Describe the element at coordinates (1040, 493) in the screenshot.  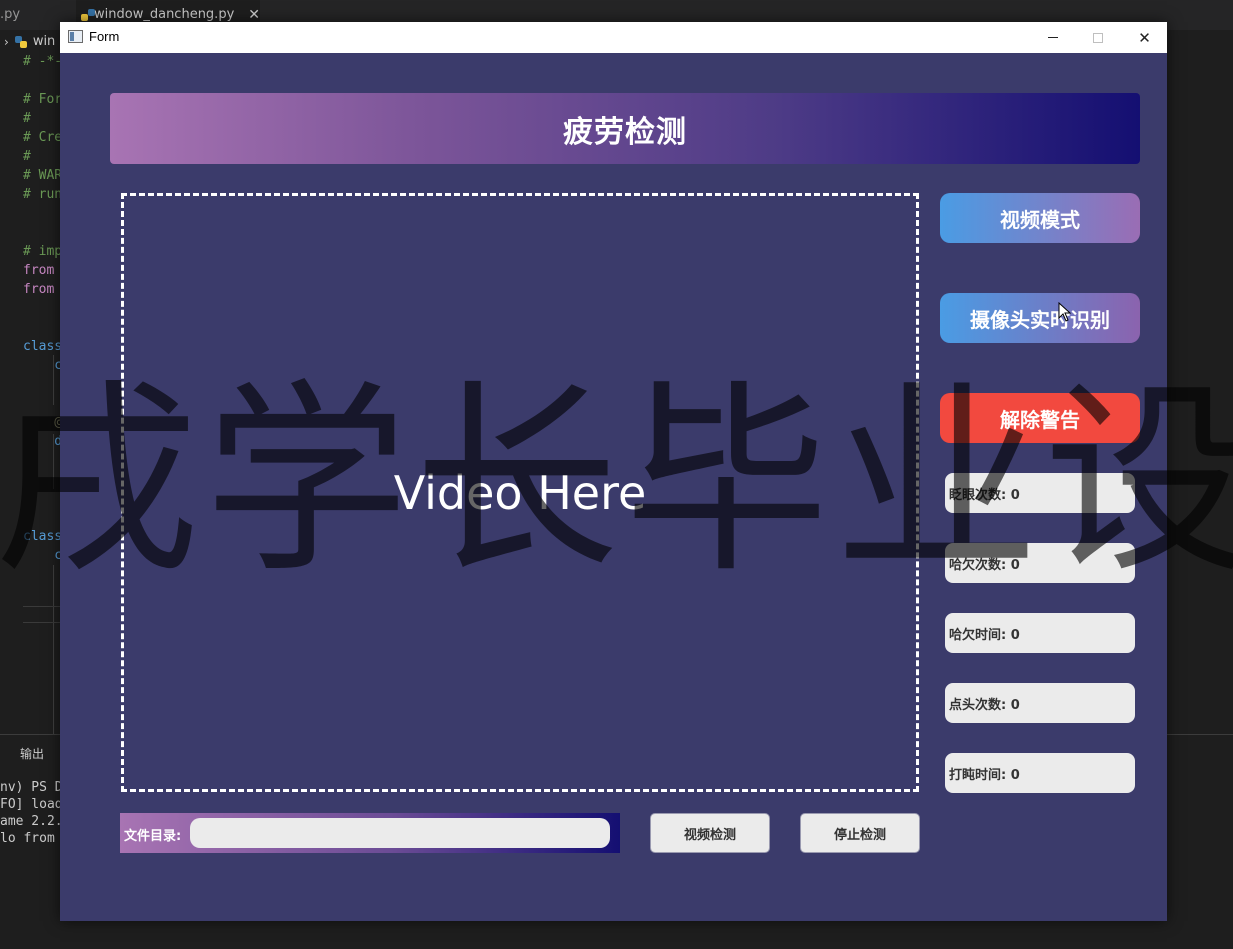
I see `blink-count-display: 眨眼次数: 0` at that location.